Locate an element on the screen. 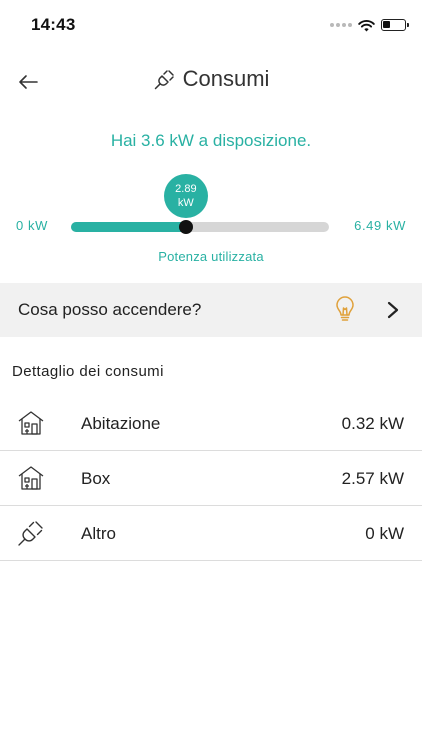 The image size is (422, 750). lightbulb-icon is located at coordinates (345, 308).